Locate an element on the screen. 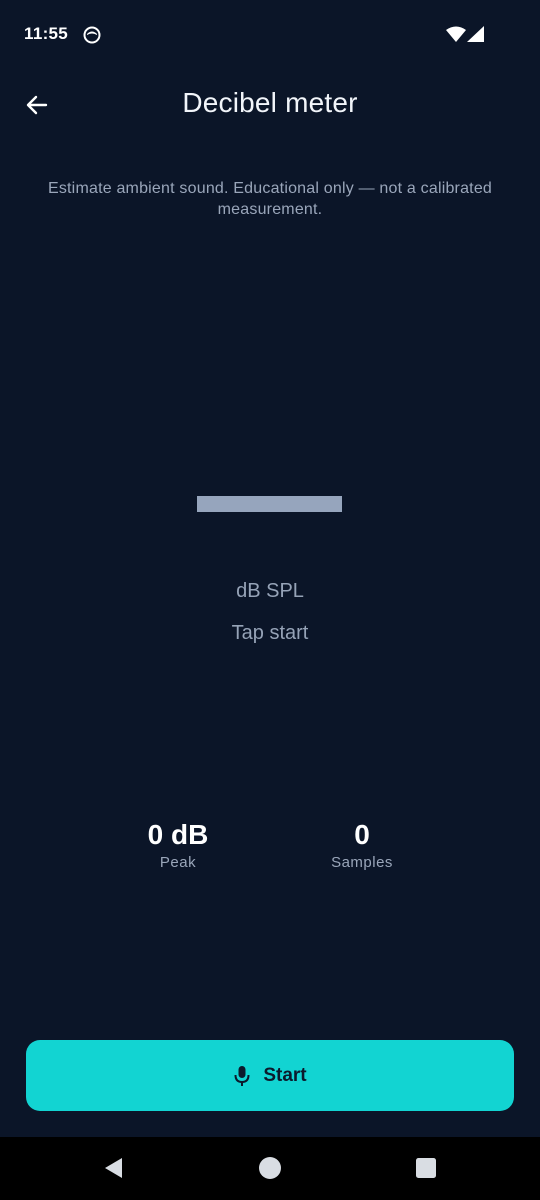 The height and width of the screenshot is (1200, 540). peak-stat: 0 dB Peak is located at coordinates (178, 844).